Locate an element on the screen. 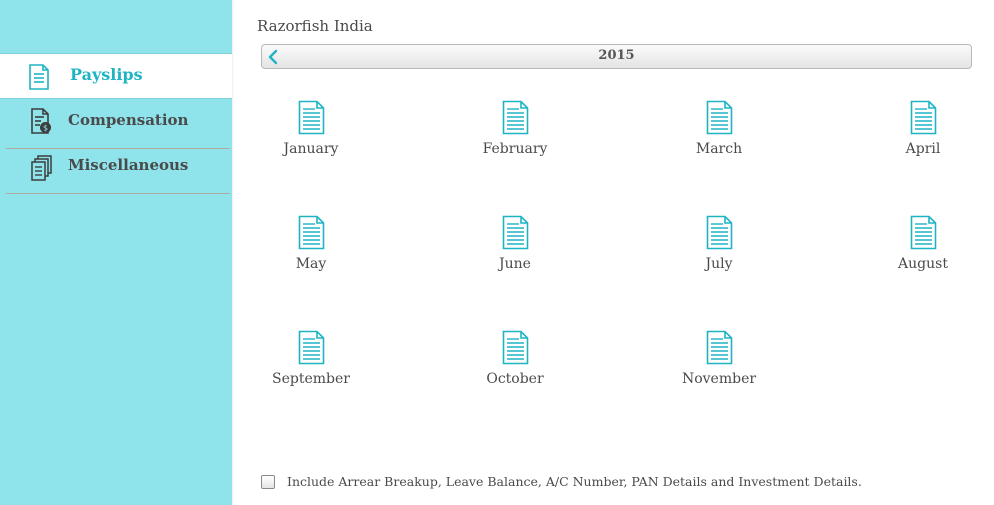  sidebar-item-label: Payslips is located at coordinates (106, 74).